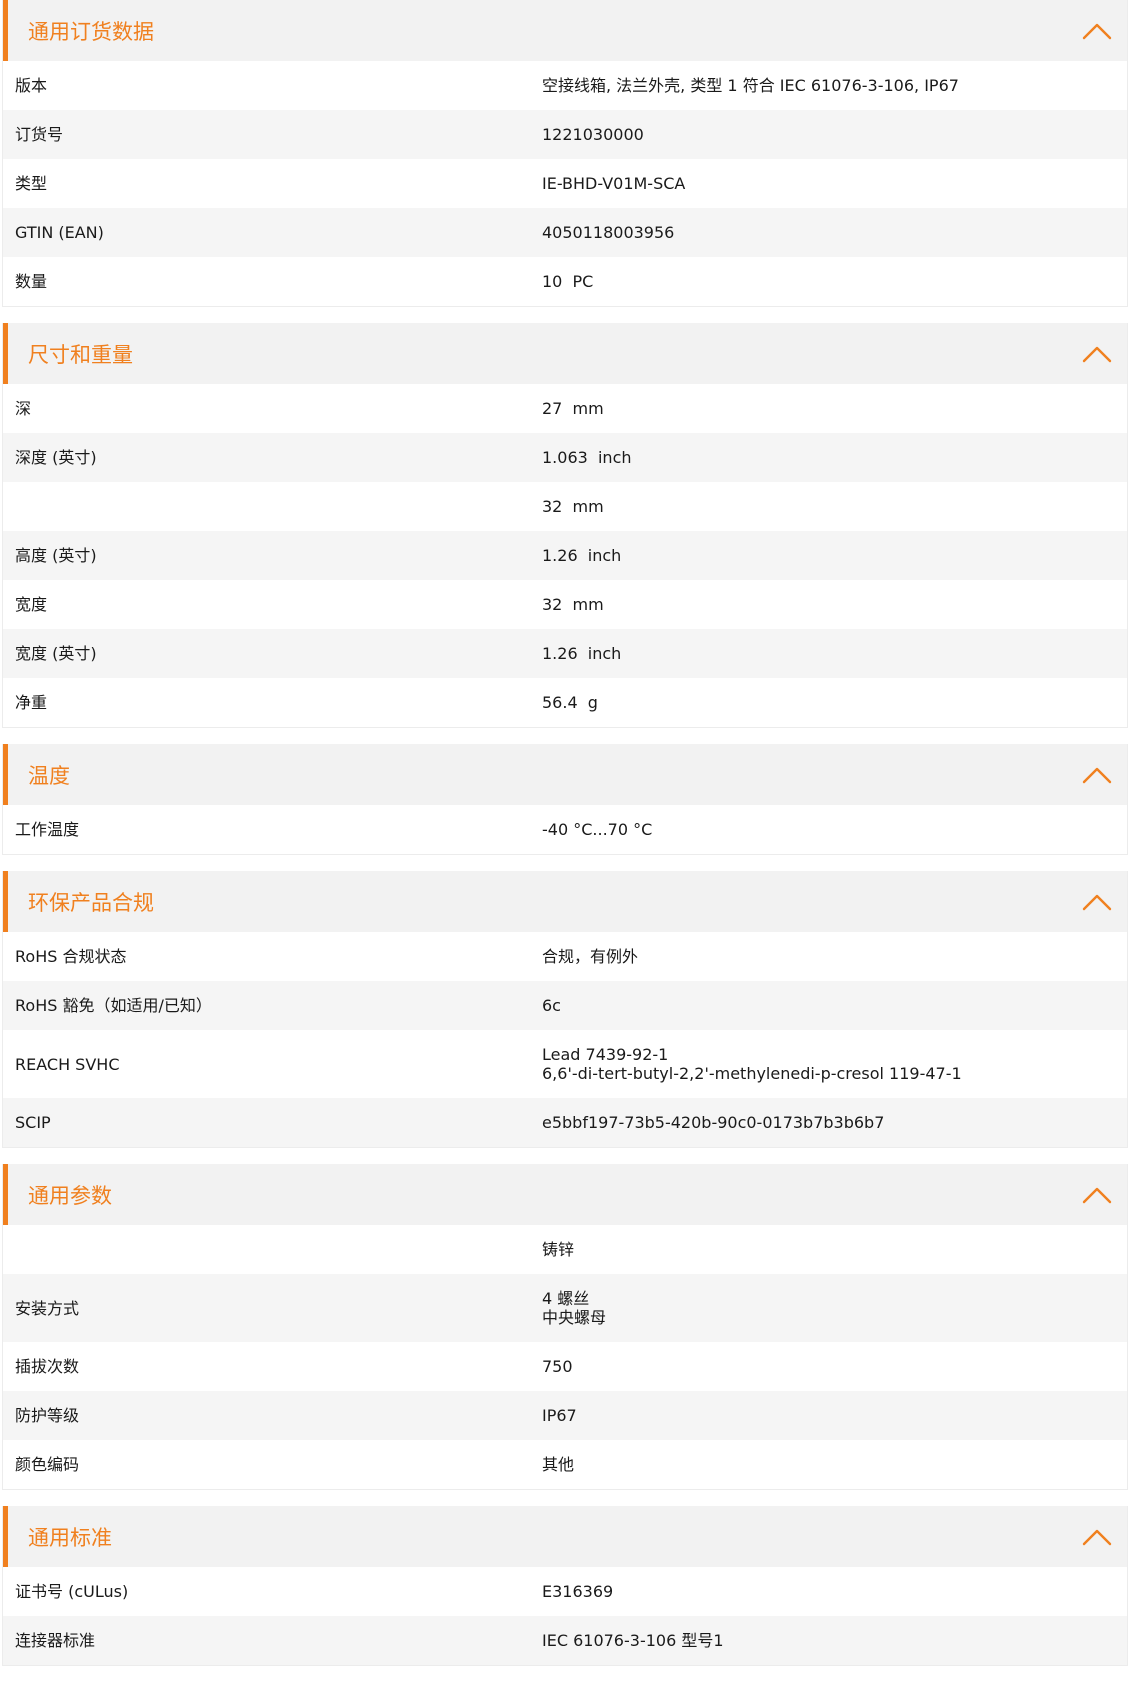 The image size is (1128, 1699). Describe the element at coordinates (614, 183) in the screenshot. I see `spec-value-line: IE-BHD-V01M-SCA` at that location.